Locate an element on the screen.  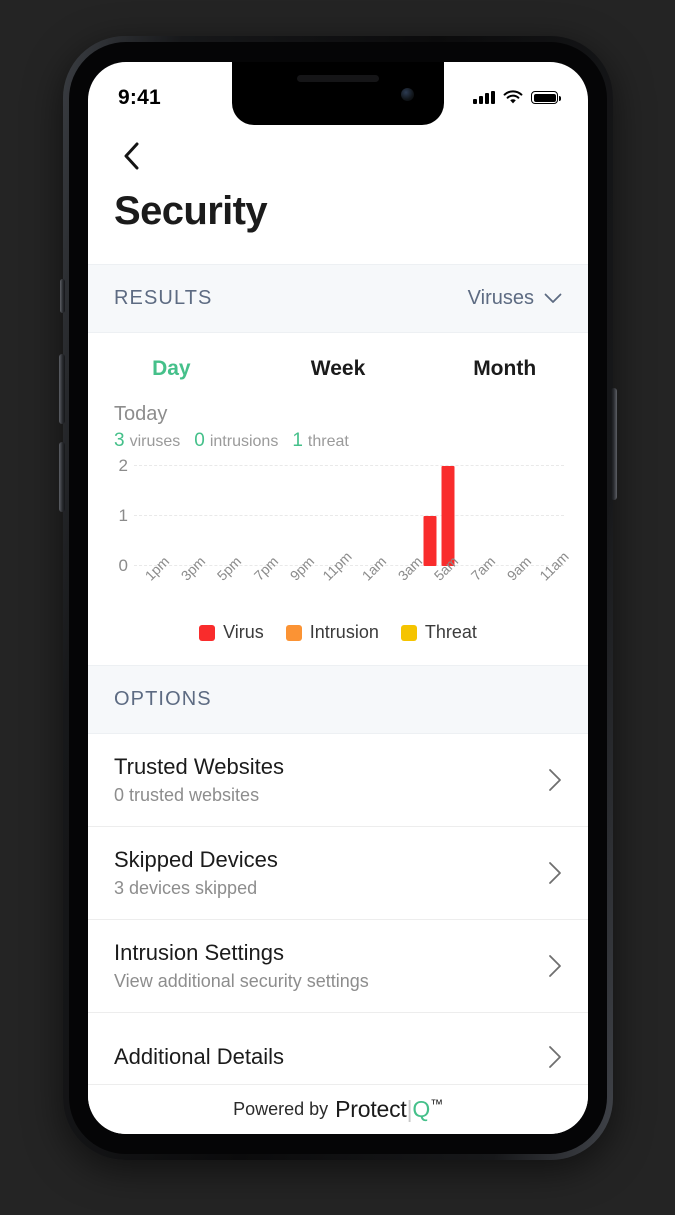
legend-label: Threat is located at coordinates (450, 632).